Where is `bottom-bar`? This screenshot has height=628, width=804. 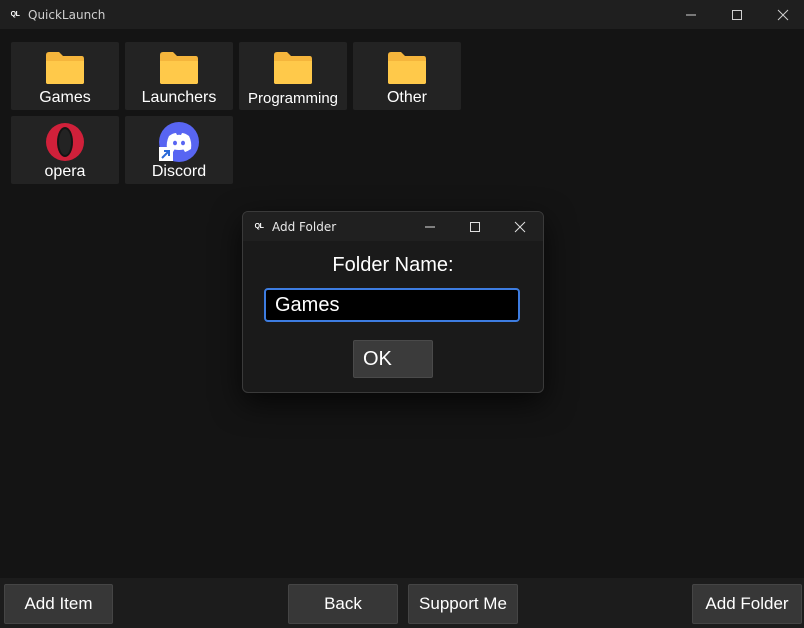 bottom-bar is located at coordinates (402, 603).